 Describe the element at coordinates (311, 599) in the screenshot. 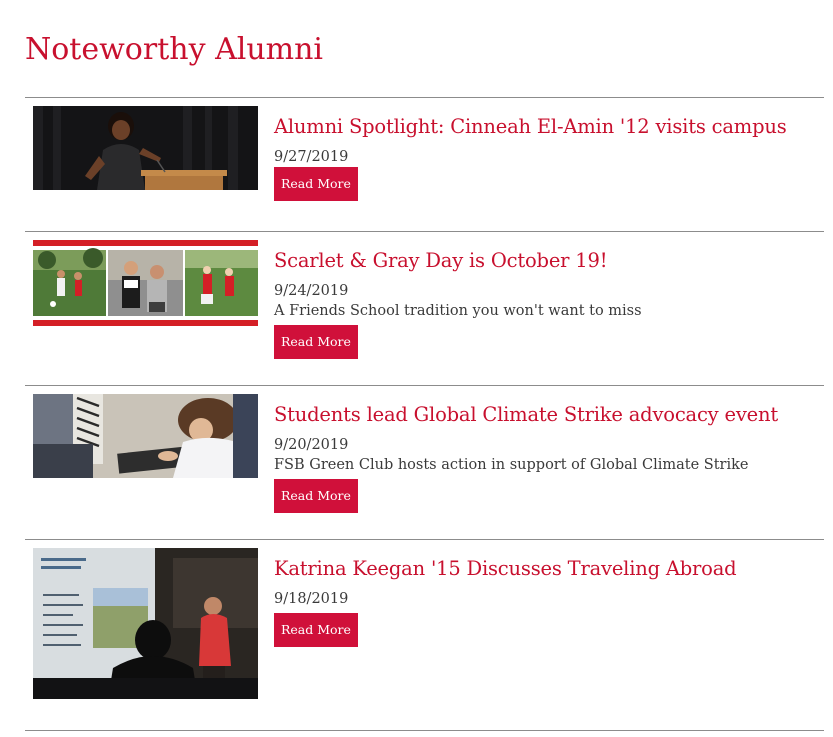

I see `news-date: 9/18/2019` at that location.